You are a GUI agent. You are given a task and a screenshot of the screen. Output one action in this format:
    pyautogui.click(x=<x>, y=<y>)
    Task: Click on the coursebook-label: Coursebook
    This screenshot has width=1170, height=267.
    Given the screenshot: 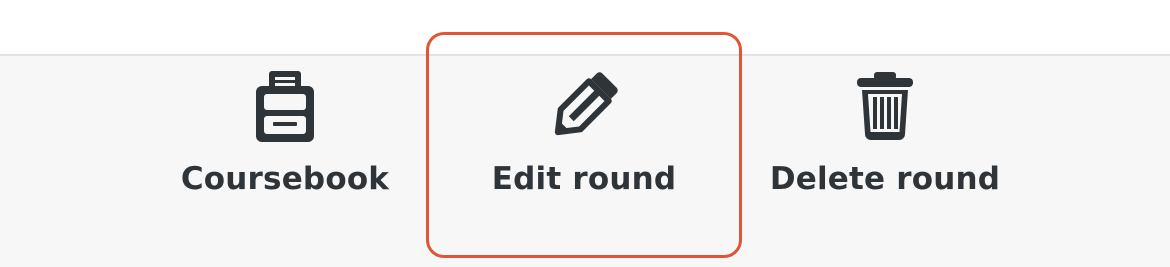 What is the action you would take?
    pyautogui.click(x=285, y=179)
    